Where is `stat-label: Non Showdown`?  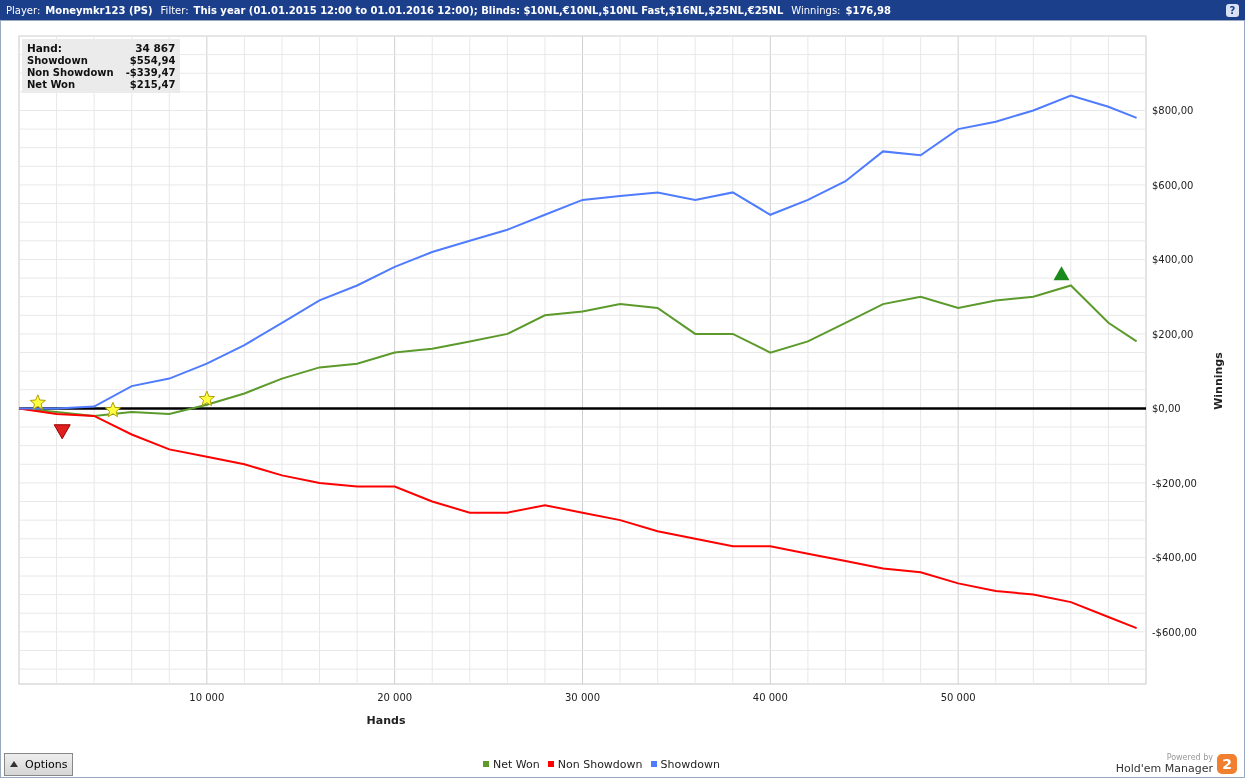 stat-label: Non Showdown is located at coordinates (70, 72).